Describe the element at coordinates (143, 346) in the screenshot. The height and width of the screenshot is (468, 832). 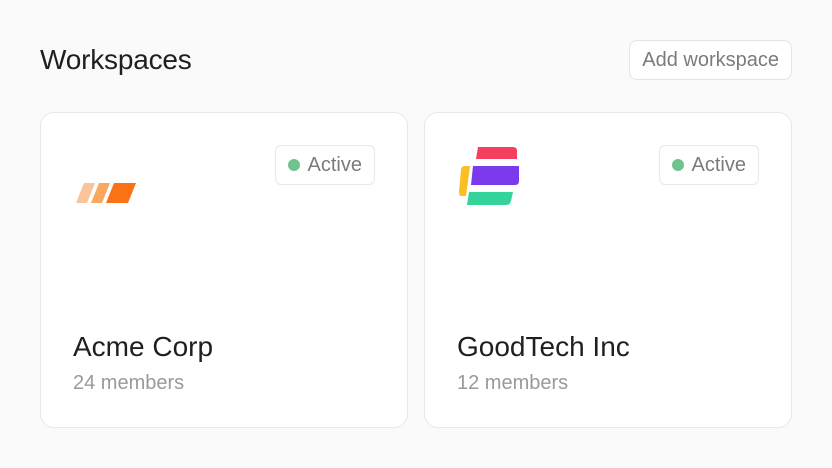
I see `workspace-name: Acme Corp` at that location.